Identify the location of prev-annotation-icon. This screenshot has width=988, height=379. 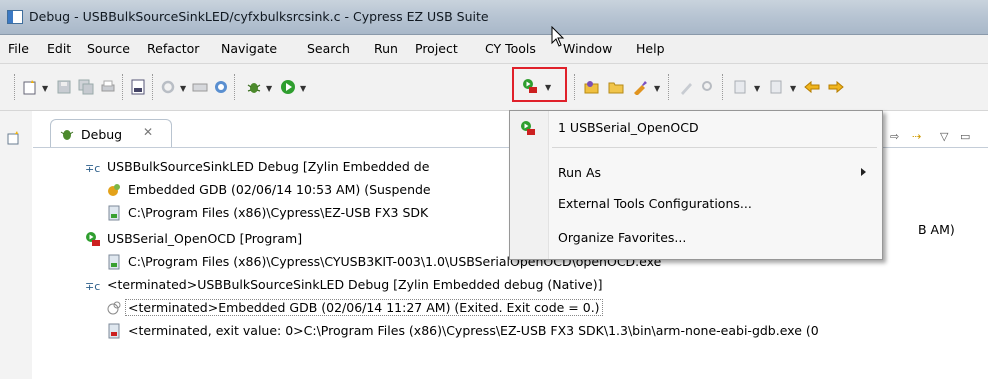
(776, 87).